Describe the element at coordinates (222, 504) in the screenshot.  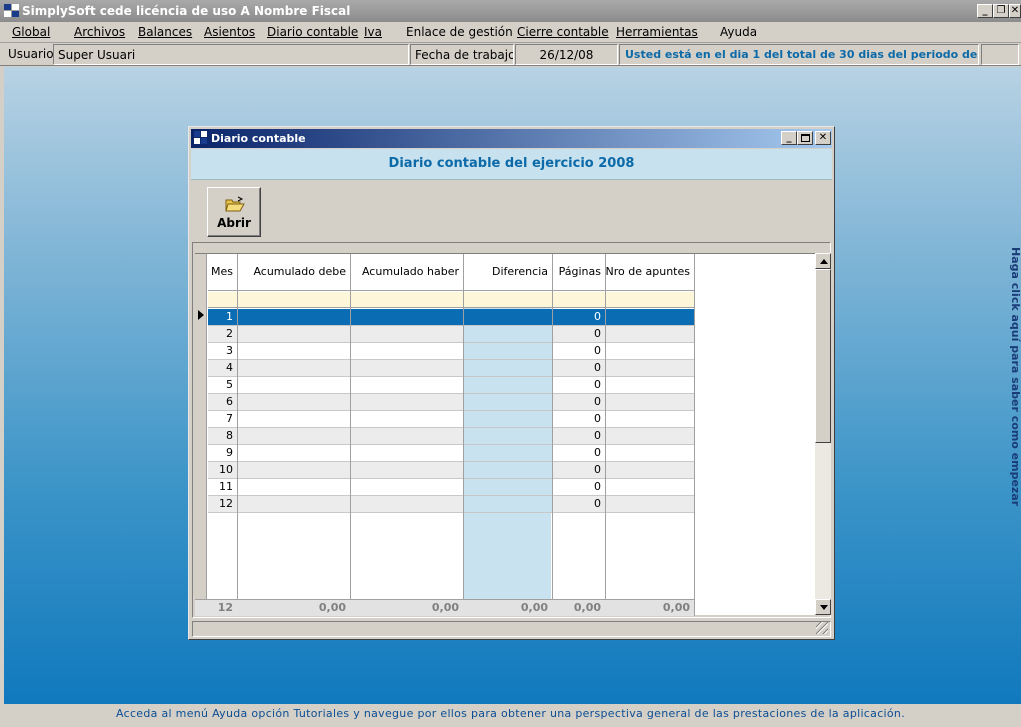
I see `cell-mes: 12` at that location.